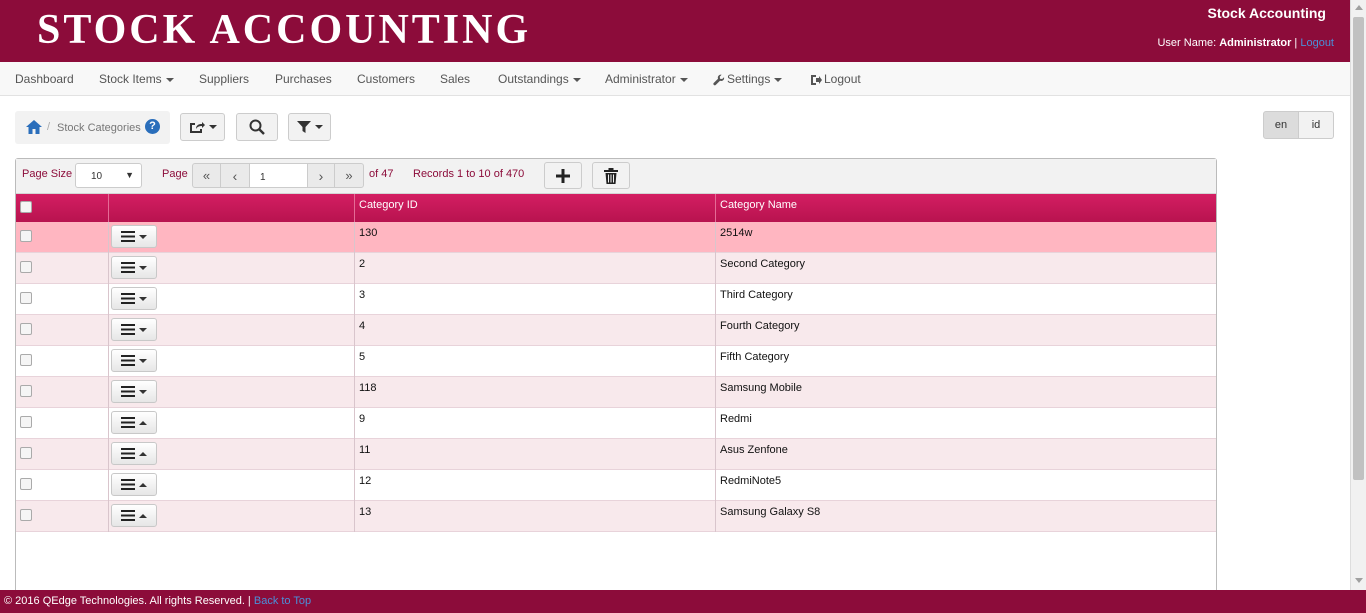 The image size is (1366, 613). What do you see at coordinates (616, 361) in the screenshot?
I see `table-row: 5 Fifth Category` at bounding box center [616, 361].